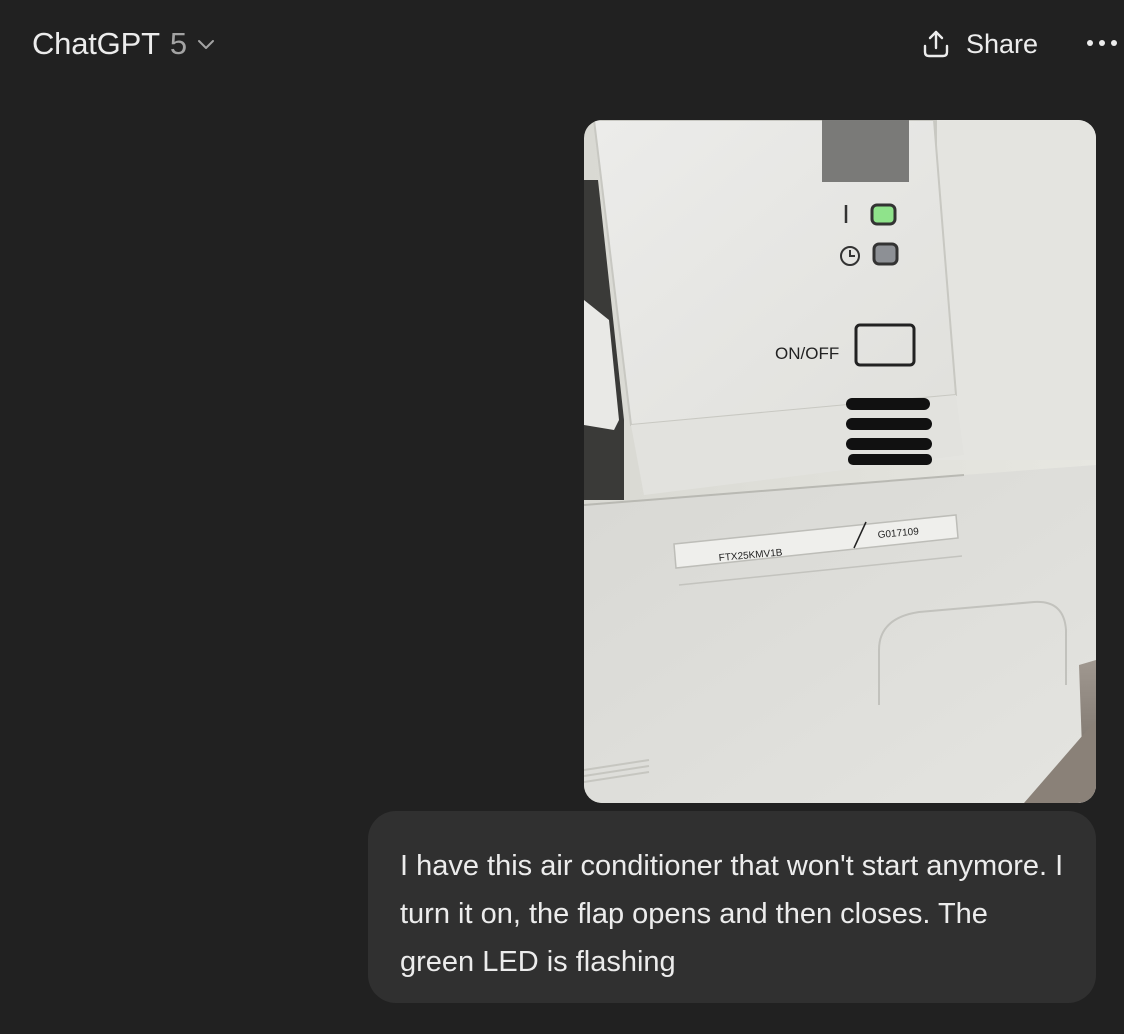  Describe the element at coordinates (1002, 43) in the screenshot. I see `share-label: Share` at that location.